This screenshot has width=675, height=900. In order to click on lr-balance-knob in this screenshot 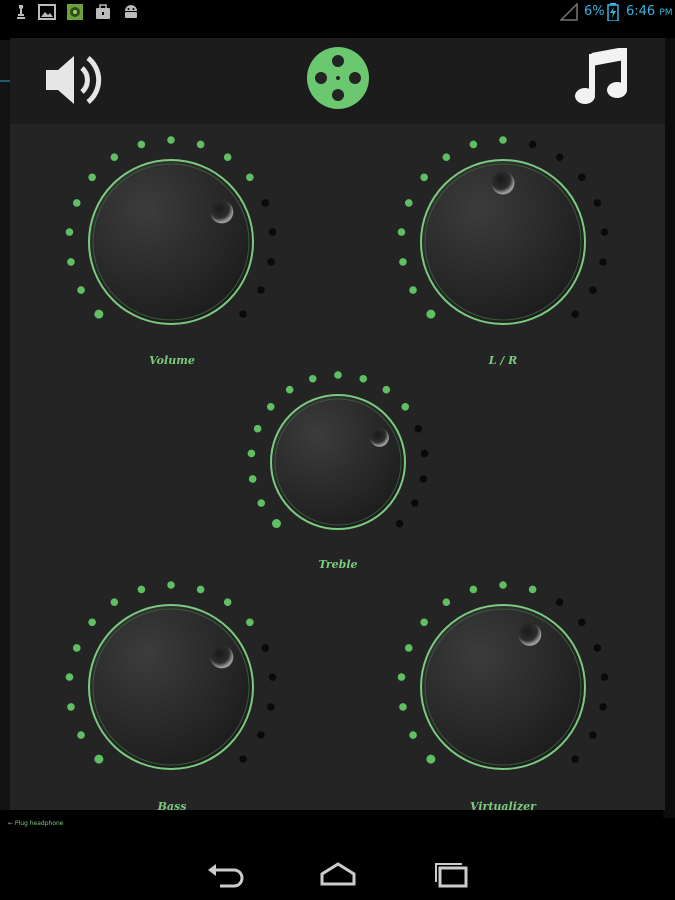, I will do `click(503, 242)`.